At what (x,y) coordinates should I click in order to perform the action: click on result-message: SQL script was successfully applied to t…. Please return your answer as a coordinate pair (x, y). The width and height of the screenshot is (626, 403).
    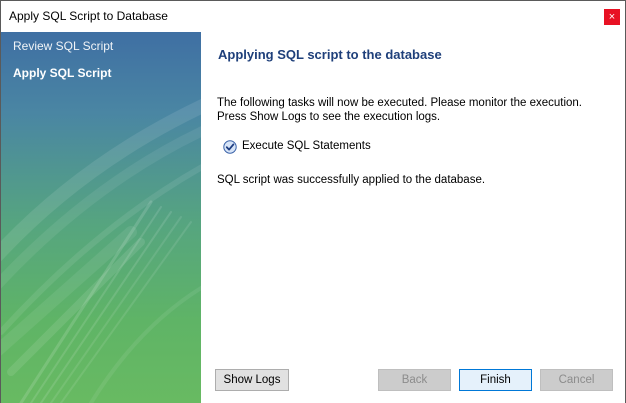
    Looking at the image, I should click on (351, 180).